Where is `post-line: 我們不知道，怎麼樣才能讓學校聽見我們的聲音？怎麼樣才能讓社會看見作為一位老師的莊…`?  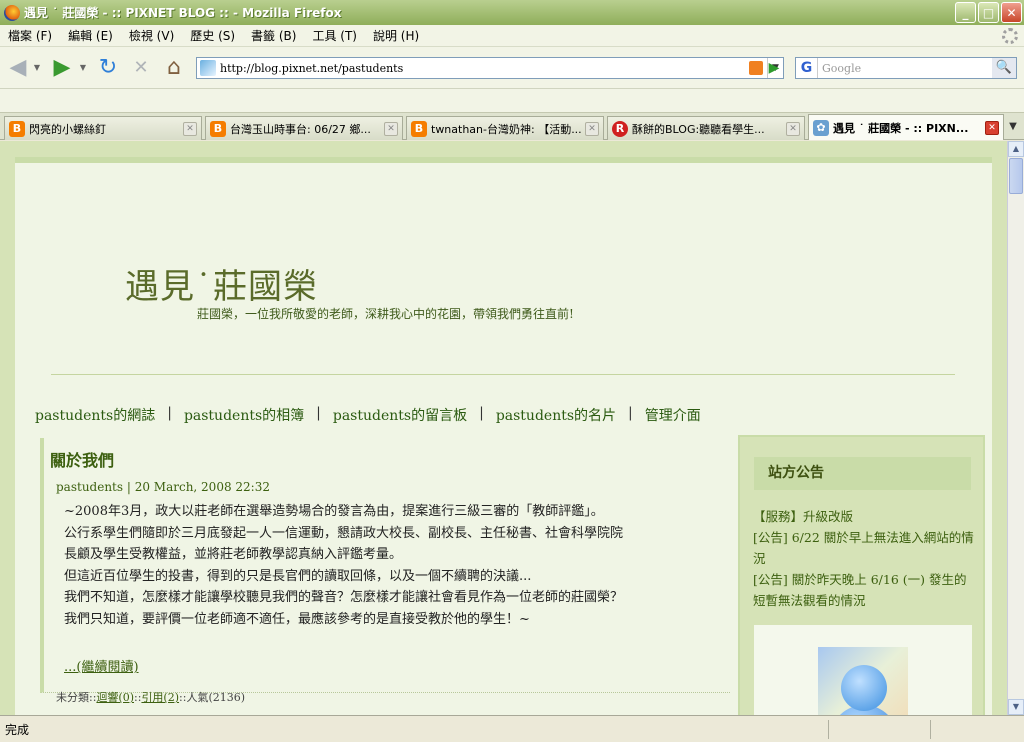 post-line: 我們不知道，怎麼樣才能讓學校聽見我們的聲音？怎麼樣才能讓社會看見作為一位老師的莊… is located at coordinates (344, 597).